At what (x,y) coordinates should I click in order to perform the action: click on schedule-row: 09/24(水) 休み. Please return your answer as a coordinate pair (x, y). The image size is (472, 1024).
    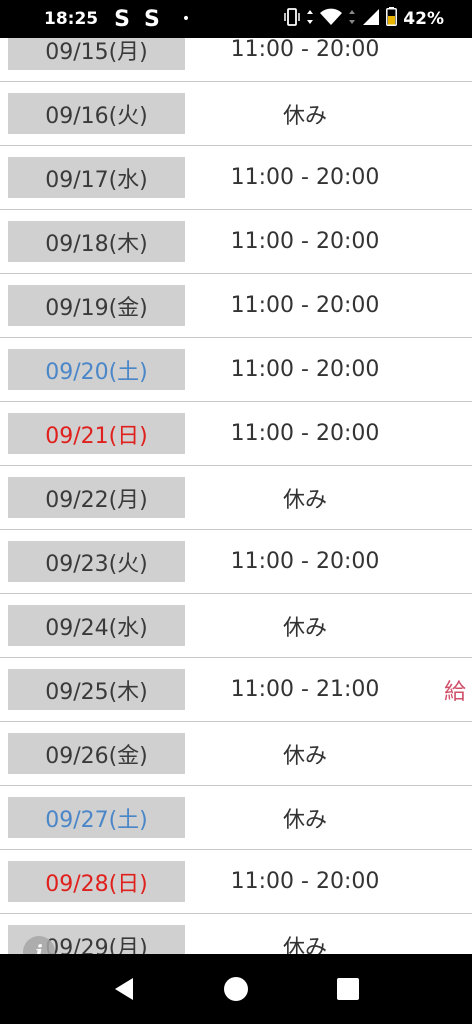
    Looking at the image, I should click on (236, 626).